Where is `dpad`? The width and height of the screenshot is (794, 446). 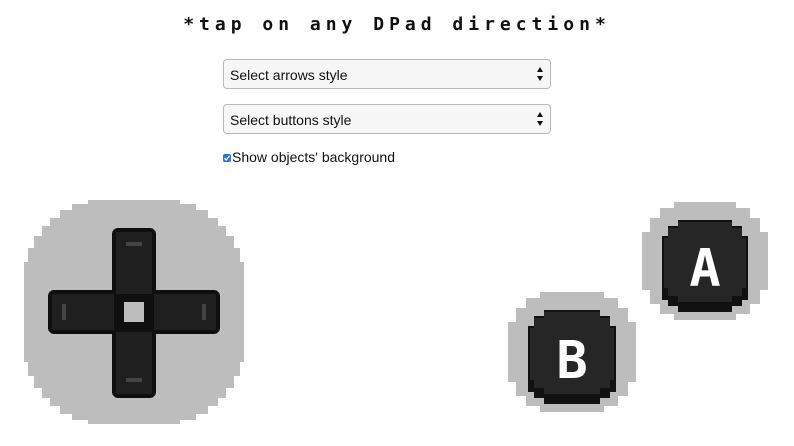
dpad is located at coordinates (134, 312).